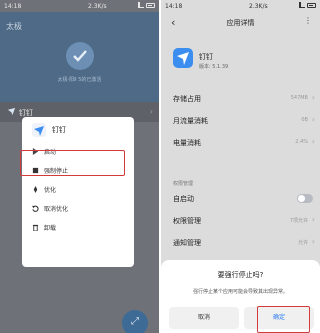  What do you see at coordinates (299, 98) in the screenshot?
I see `row-value: 547MB` at bounding box center [299, 98].